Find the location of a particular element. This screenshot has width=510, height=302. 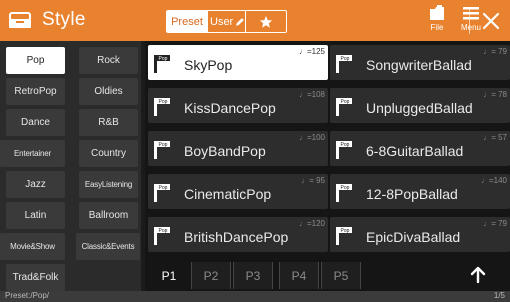

close-icon is located at coordinates (491, 21).